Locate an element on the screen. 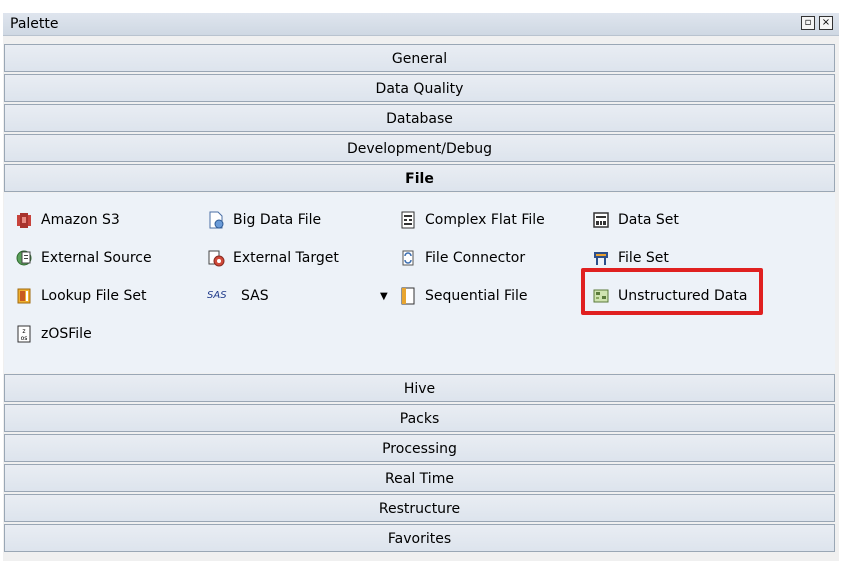 This screenshot has width=844, height=564. sas-icon: SAS is located at coordinates (217, 295).